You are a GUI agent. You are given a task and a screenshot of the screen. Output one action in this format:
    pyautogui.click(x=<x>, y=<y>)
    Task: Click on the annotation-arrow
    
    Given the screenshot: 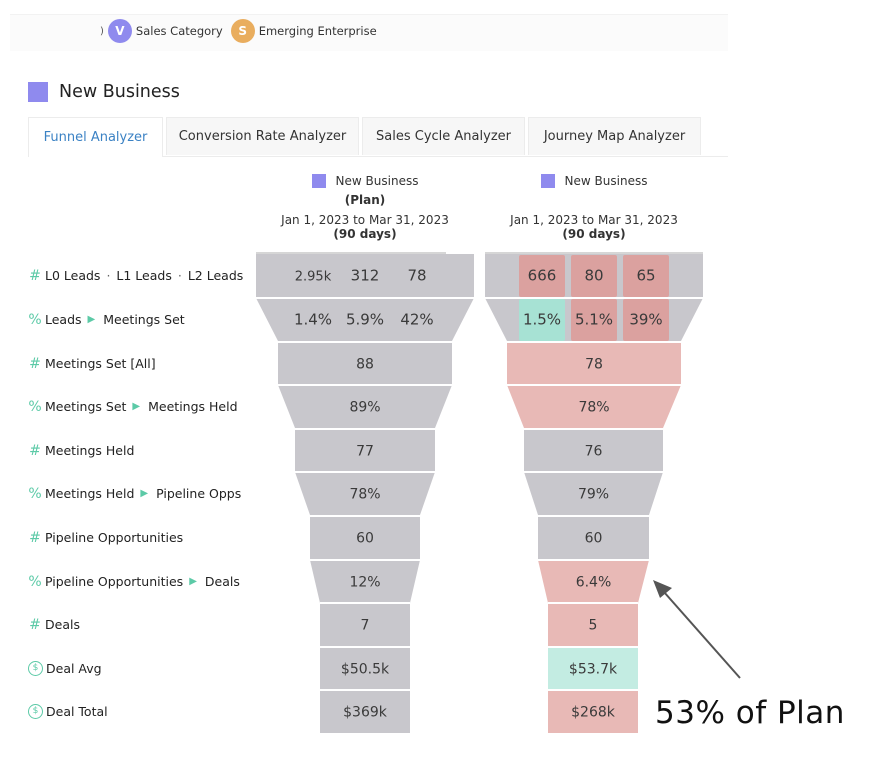 What is the action you would take?
    pyautogui.click(x=697, y=629)
    